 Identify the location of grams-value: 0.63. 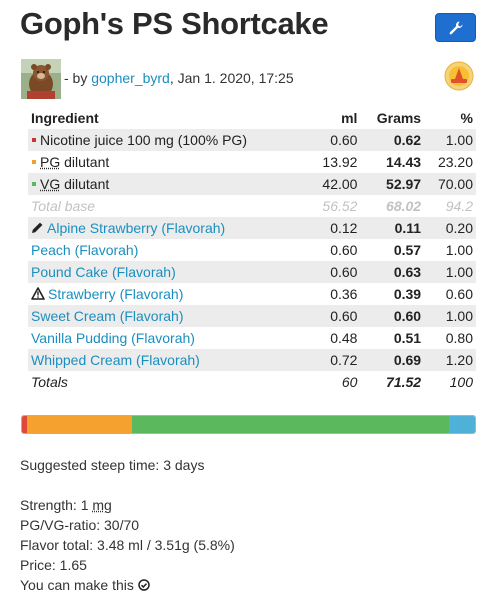
(392, 272).